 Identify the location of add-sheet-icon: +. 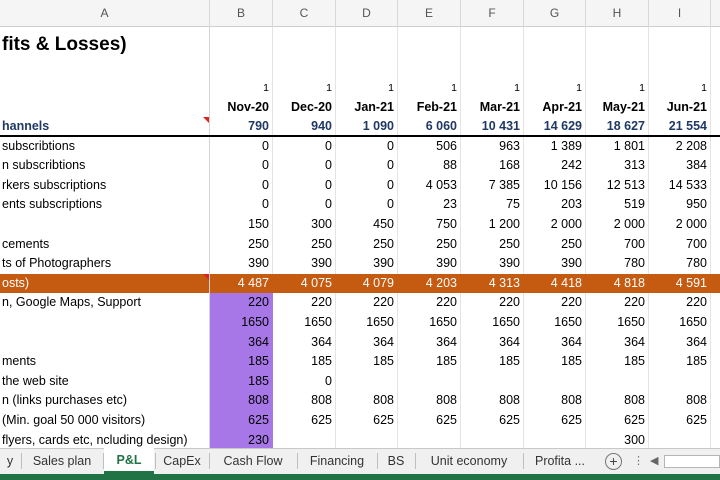
(613, 461).